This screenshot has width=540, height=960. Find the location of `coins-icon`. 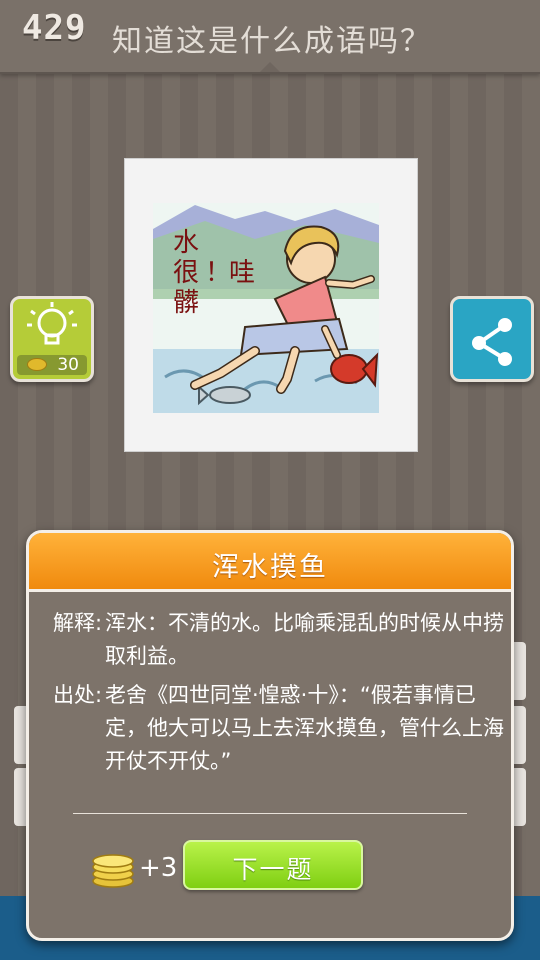

coins-icon is located at coordinates (113, 871).